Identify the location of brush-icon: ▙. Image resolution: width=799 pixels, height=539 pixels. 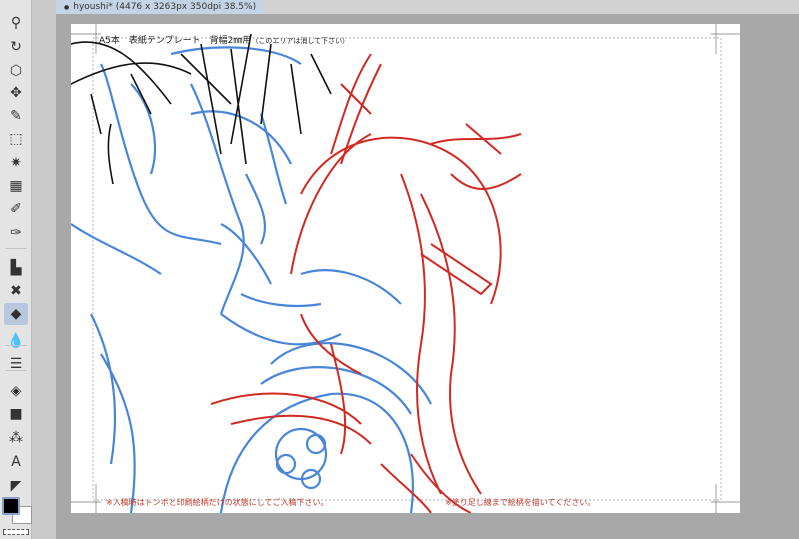
(16, 268).